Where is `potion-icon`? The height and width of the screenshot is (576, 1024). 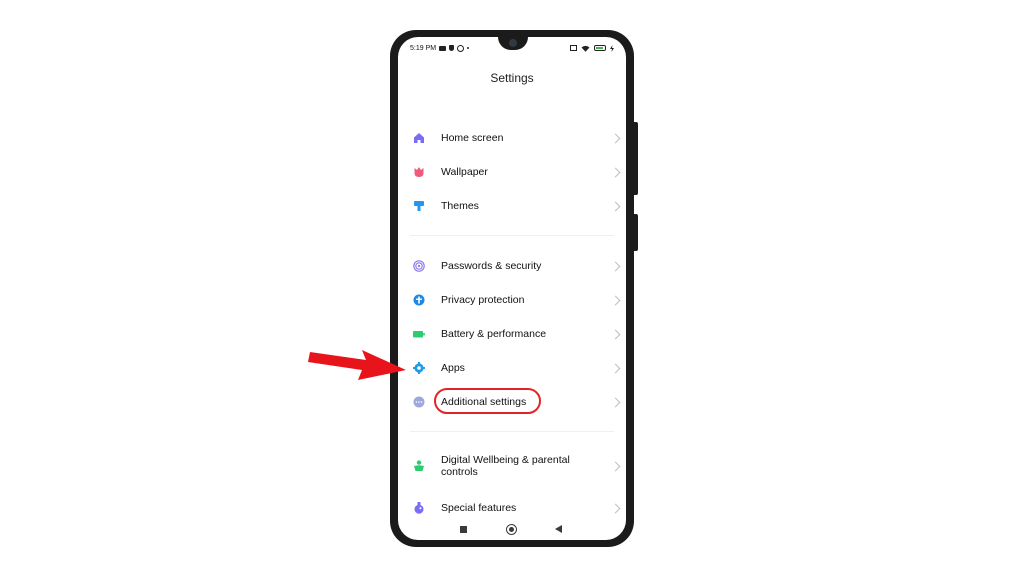 potion-icon is located at coordinates (419, 508).